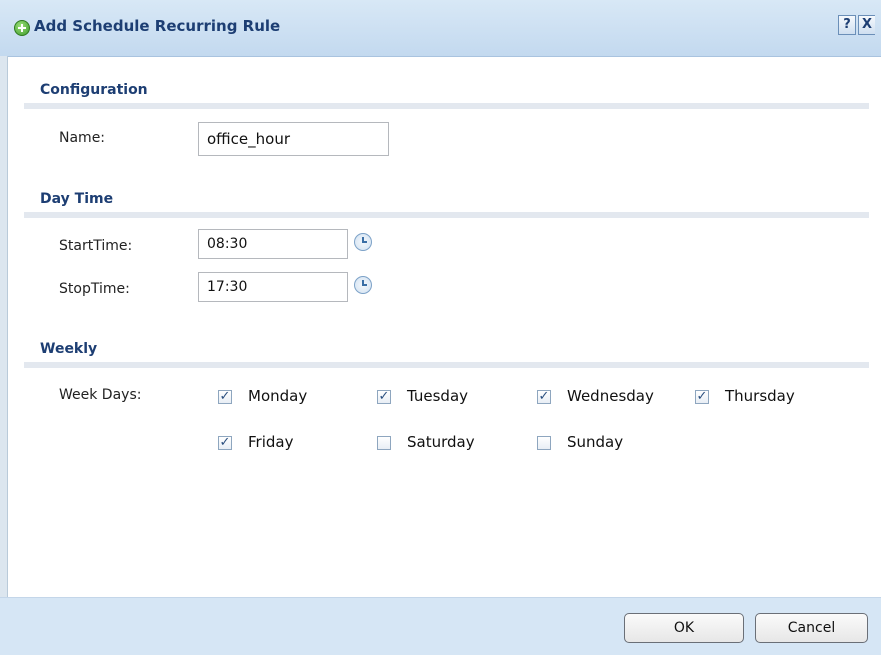  Describe the element at coordinates (544, 397) in the screenshot. I see `wednesday-checkbox` at that location.